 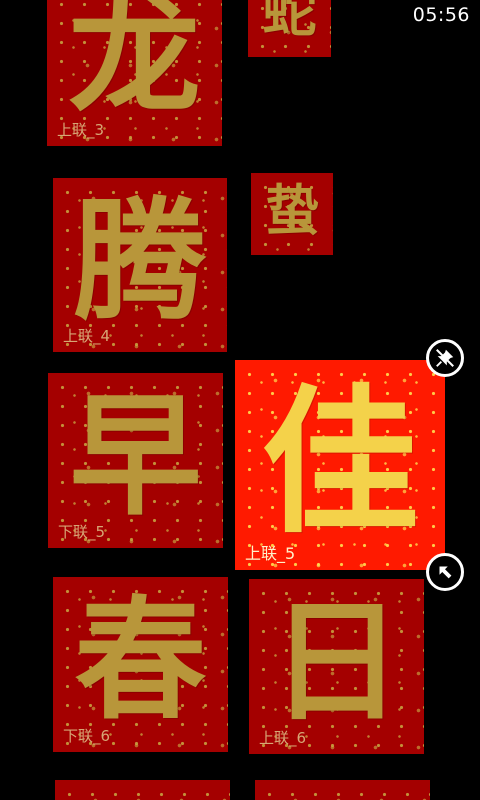 What do you see at coordinates (342, 790) in the screenshot?
I see `tile-partial-right` at bounding box center [342, 790].